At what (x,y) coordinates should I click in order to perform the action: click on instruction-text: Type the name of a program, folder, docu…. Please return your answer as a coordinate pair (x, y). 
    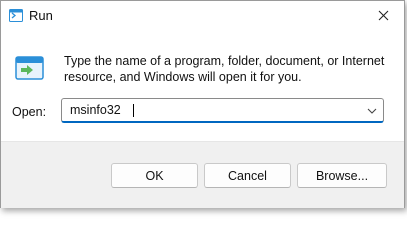
    Looking at the image, I should click on (224, 69).